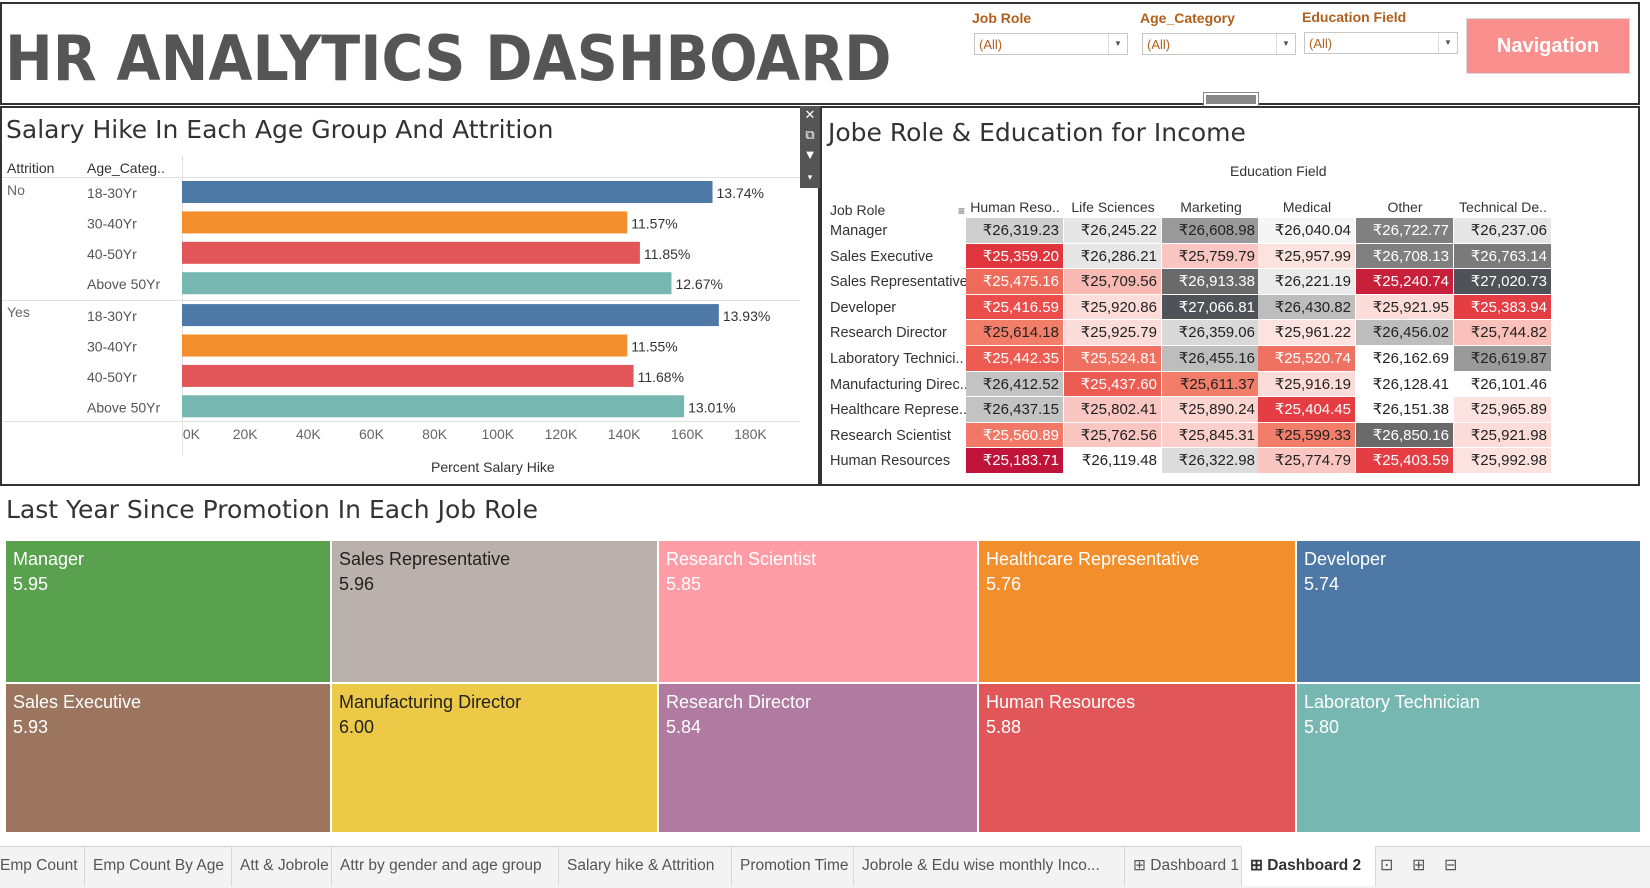 This screenshot has height=888, width=1650. Describe the element at coordinates (1231, 99) in the screenshot. I see `resize-handle` at that location.